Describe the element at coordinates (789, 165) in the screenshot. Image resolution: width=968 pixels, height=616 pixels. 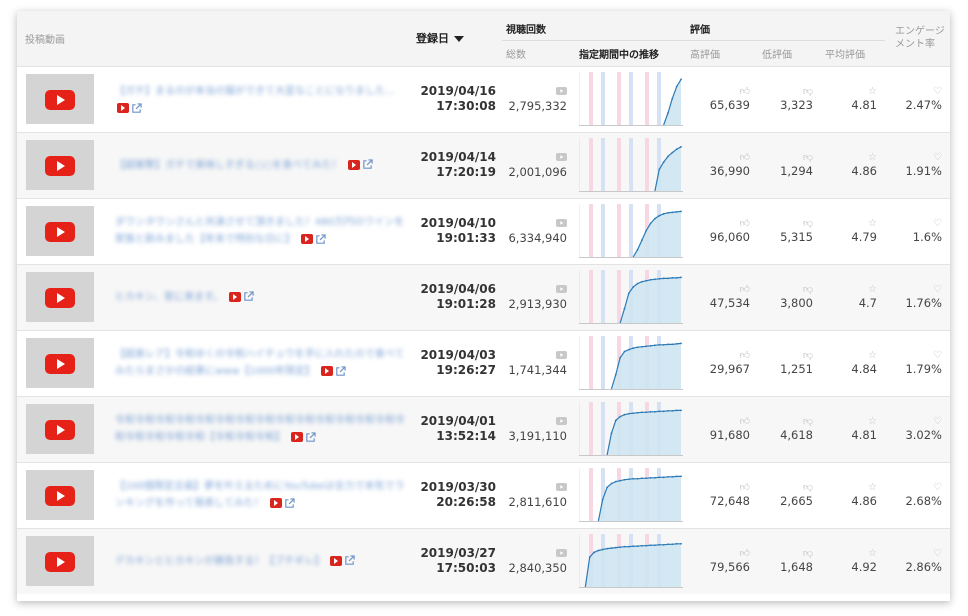
I see `dislikes-cell: 👎︎ 1,294` at that location.